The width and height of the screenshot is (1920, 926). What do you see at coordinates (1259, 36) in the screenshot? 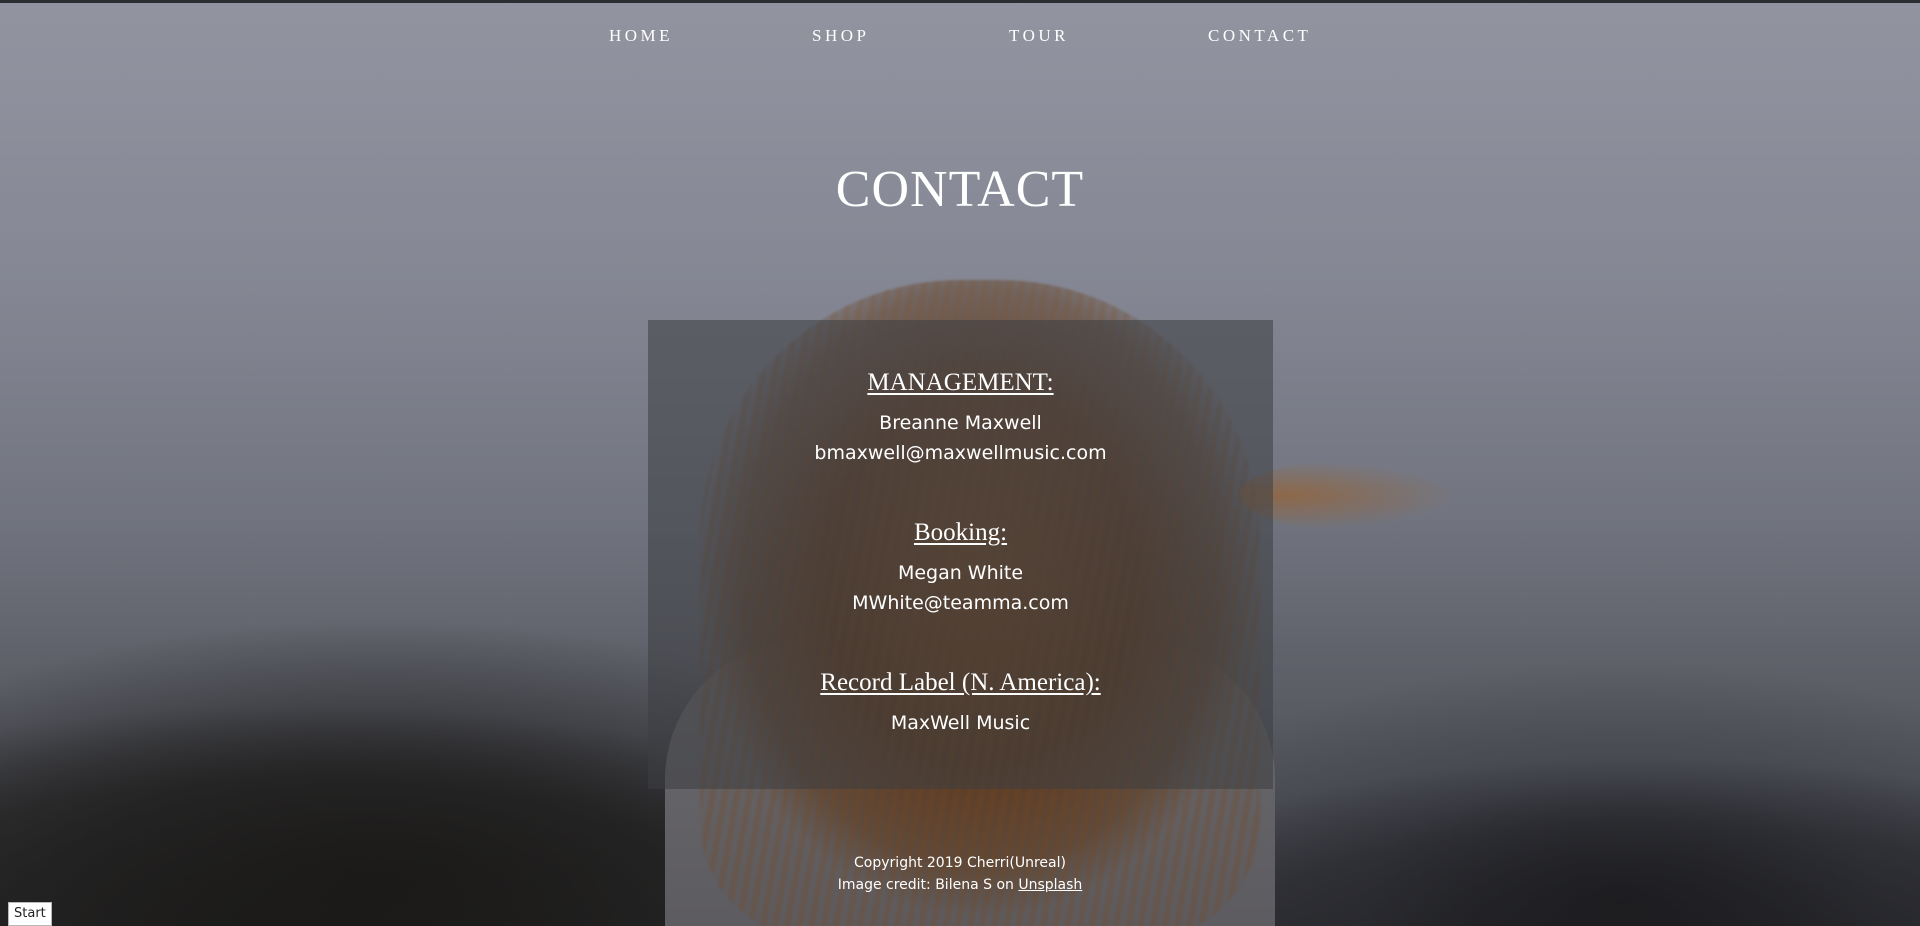
I see `nav-item-contact: CONTACT` at bounding box center [1259, 36].